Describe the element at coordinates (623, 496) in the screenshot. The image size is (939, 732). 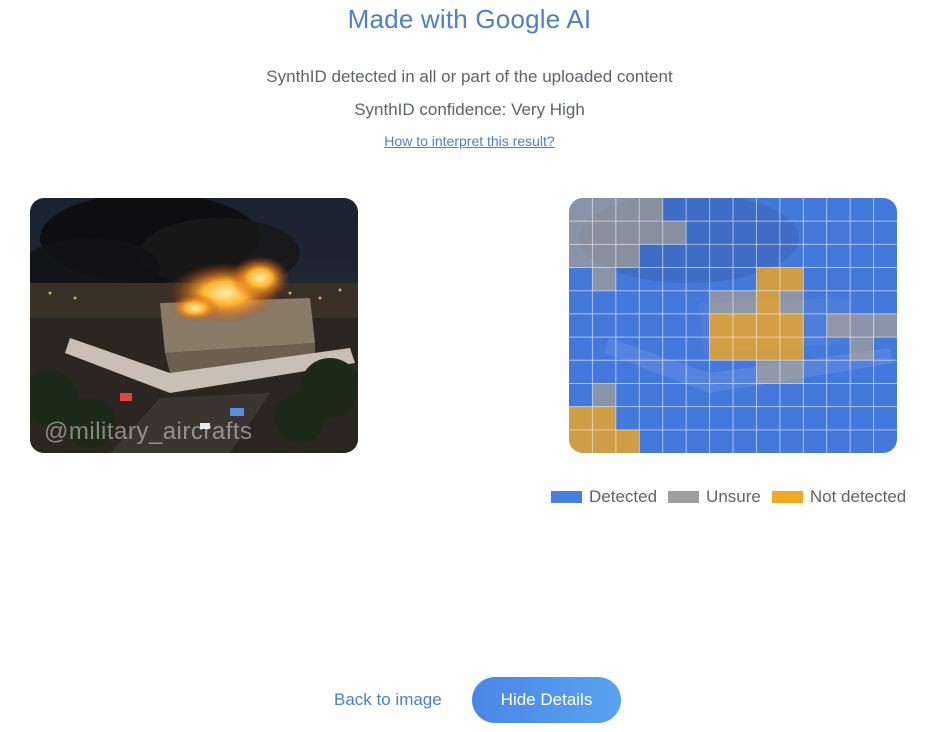
I see `legend-label-detected: Detected` at that location.